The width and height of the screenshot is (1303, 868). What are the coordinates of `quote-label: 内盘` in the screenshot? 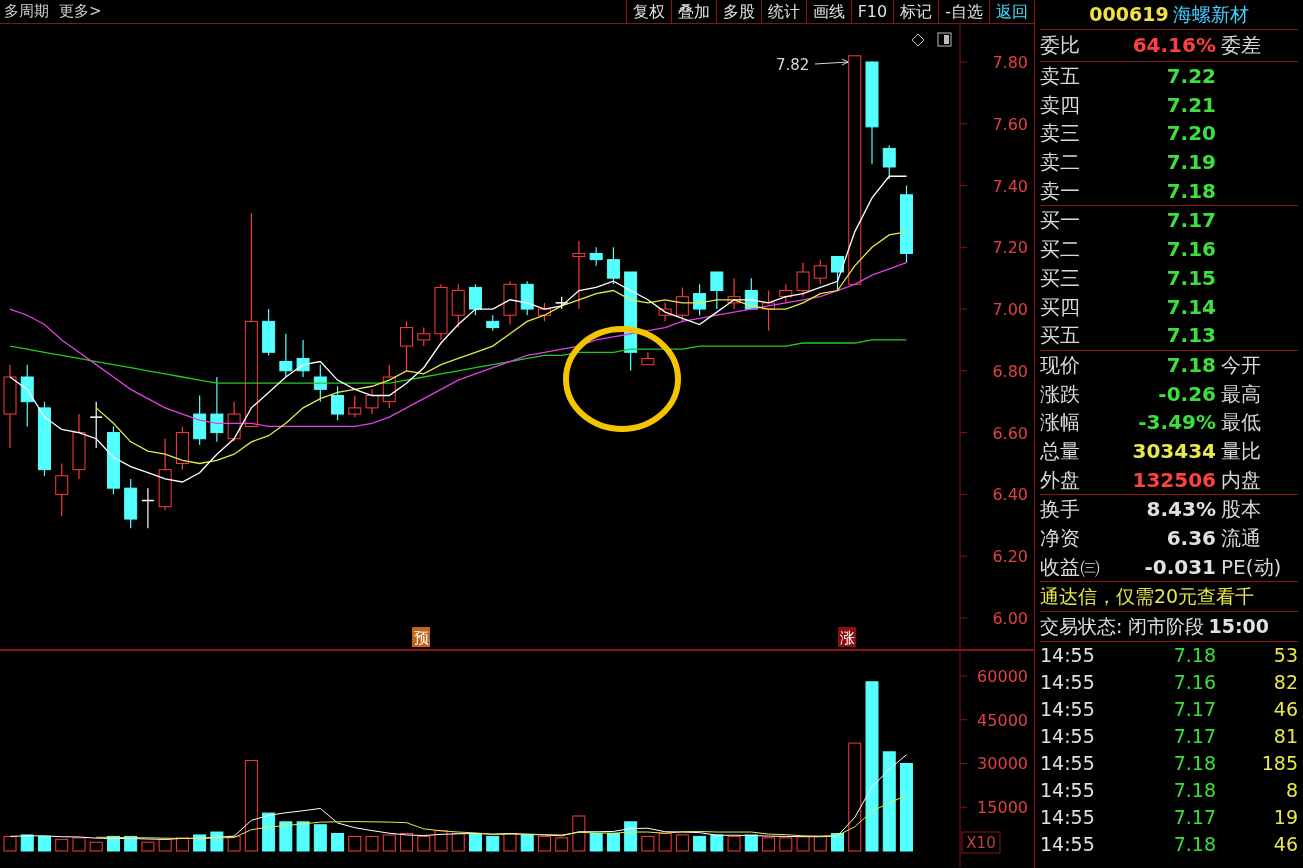 It's located at (1241, 479).